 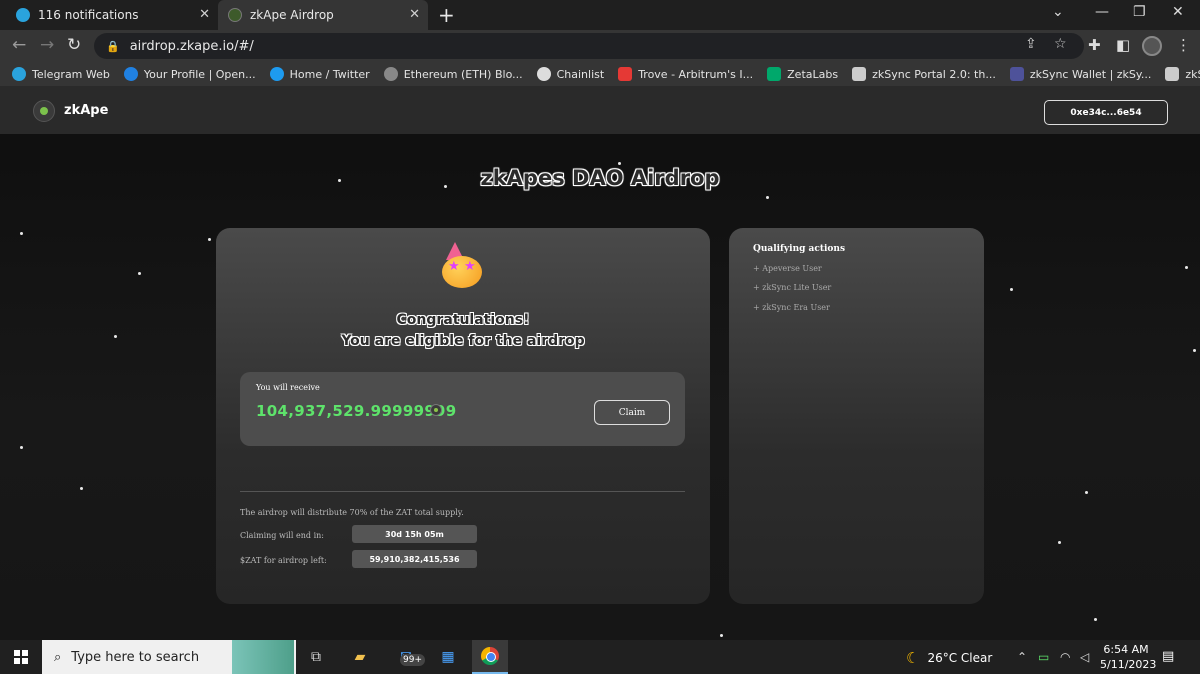 What do you see at coordinates (462, 491) in the screenshot?
I see `divider` at bounding box center [462, 491].